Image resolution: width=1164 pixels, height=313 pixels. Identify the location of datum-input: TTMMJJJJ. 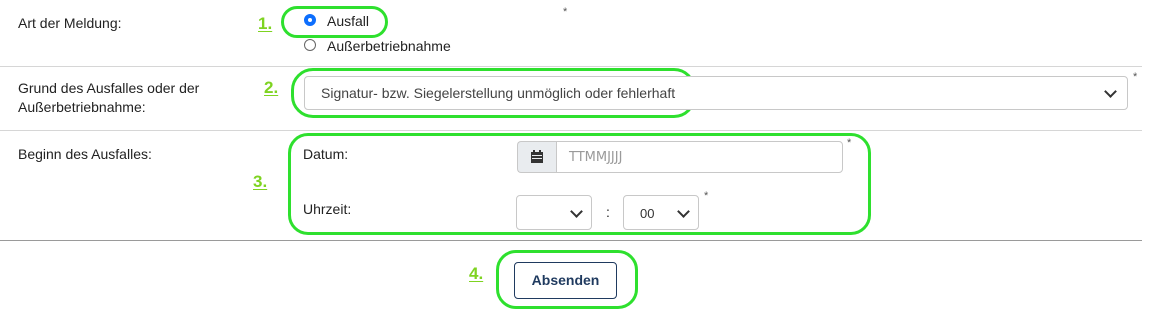
(699, 157).